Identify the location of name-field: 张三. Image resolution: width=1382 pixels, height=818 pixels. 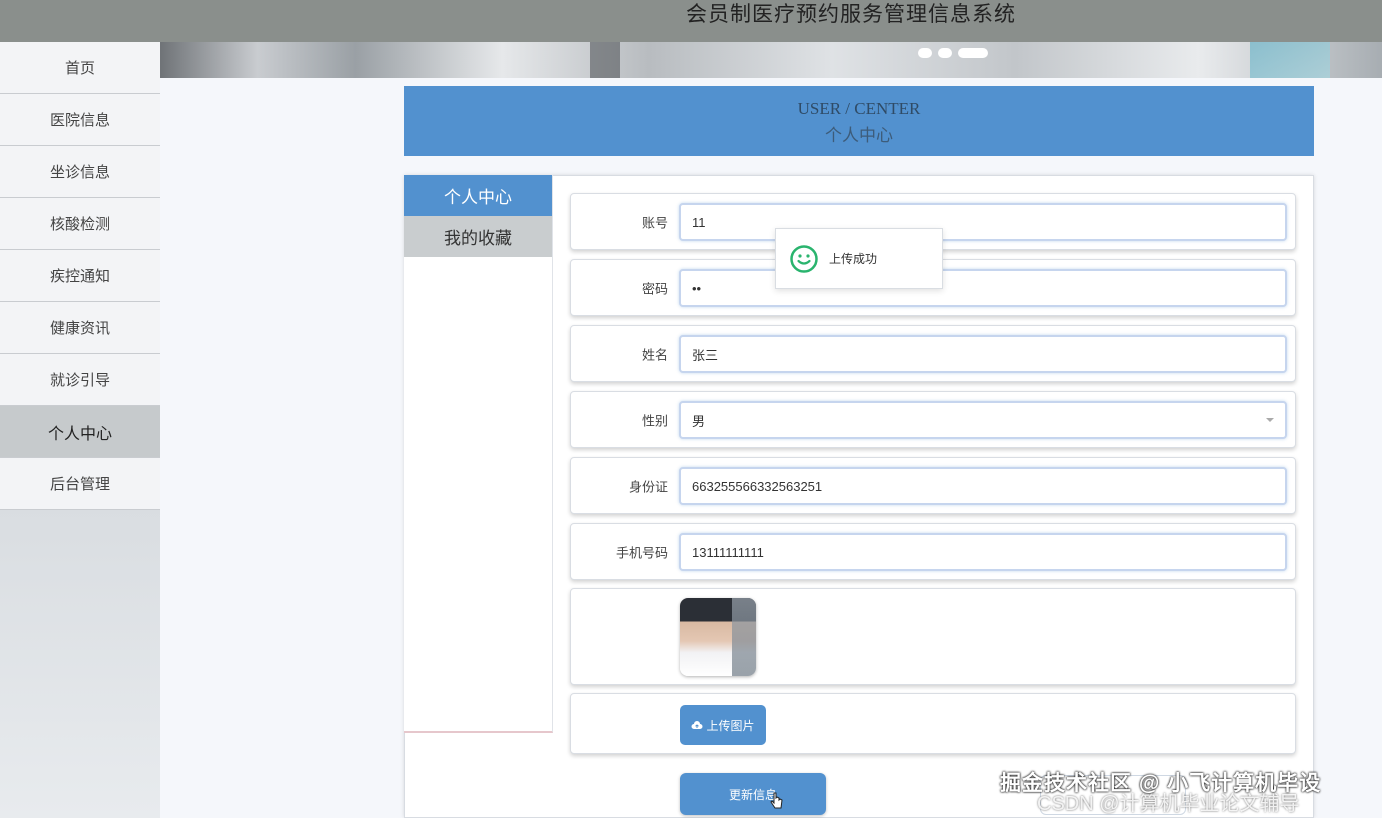
(983, 354).